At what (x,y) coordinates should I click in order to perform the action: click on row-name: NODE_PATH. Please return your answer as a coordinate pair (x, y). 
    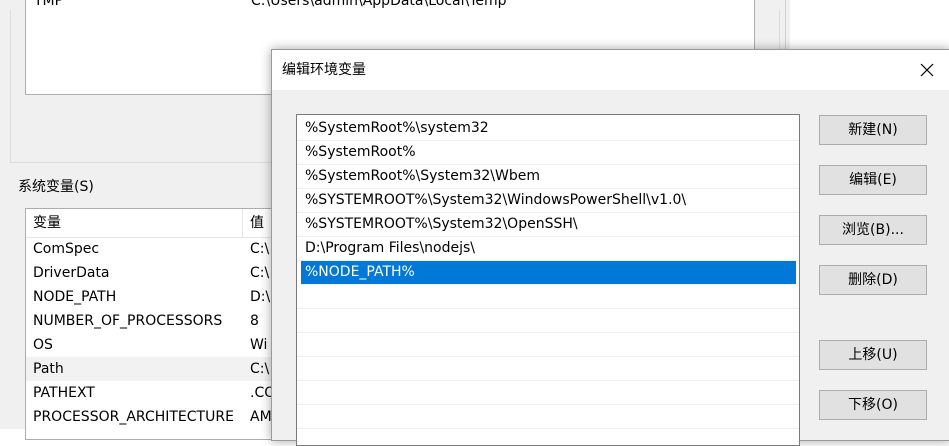
    Looking at the image, I should click on (75, 297).